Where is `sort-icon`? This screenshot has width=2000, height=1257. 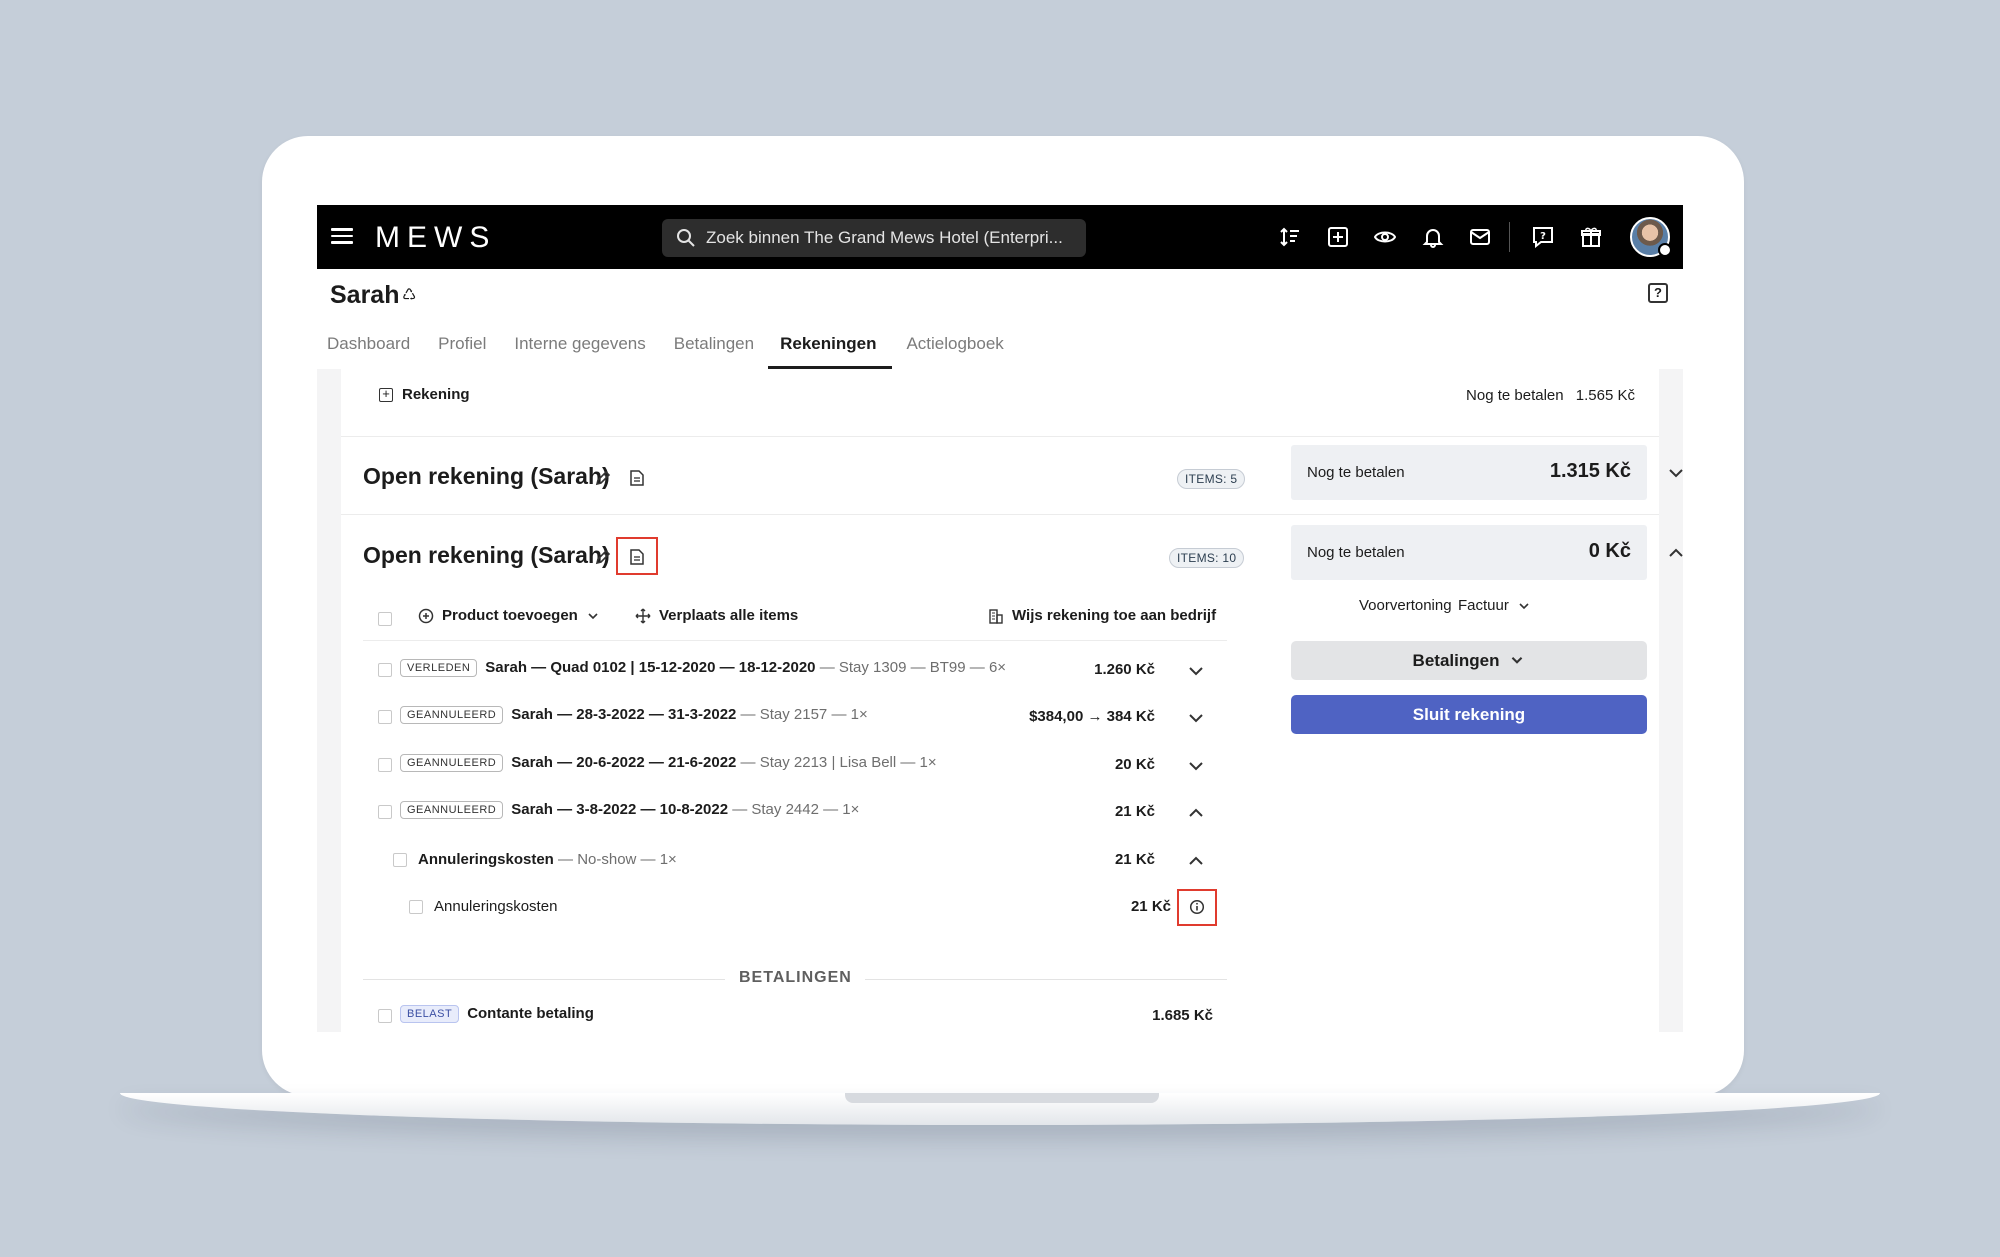
sort-icon is located at coordinates (1290, 237).